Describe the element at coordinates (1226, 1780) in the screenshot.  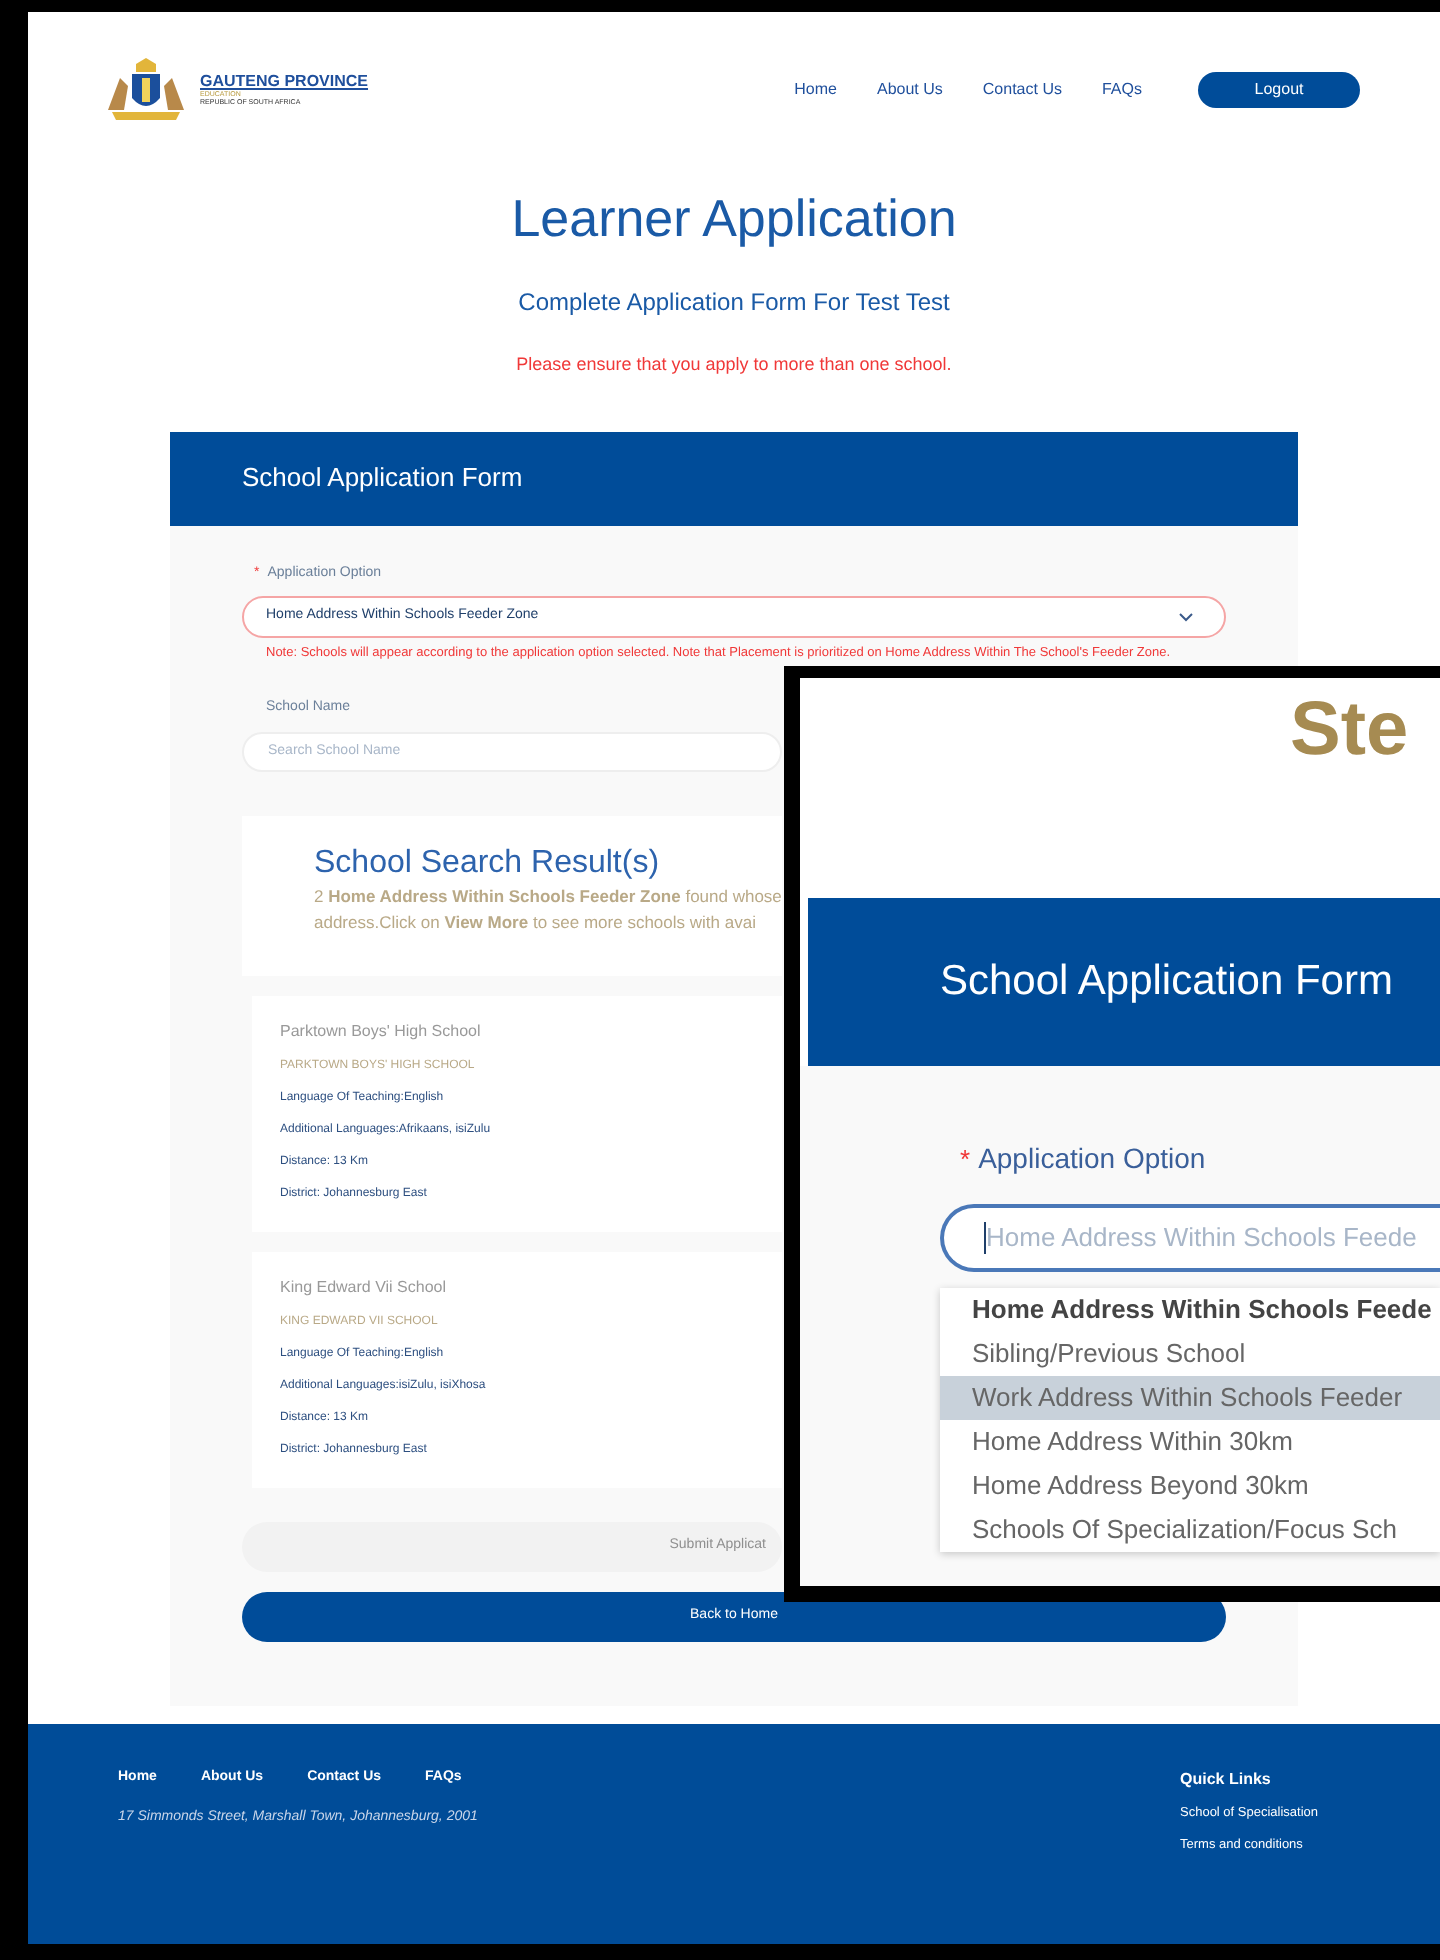
I see `quick-links-title: Quick Links` at that location.